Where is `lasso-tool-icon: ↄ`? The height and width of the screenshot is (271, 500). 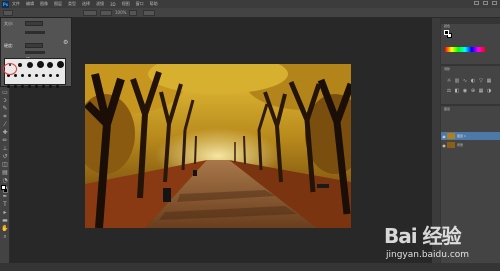
lasso-tool-icon: ↄ is located at coordinates (5, 101).